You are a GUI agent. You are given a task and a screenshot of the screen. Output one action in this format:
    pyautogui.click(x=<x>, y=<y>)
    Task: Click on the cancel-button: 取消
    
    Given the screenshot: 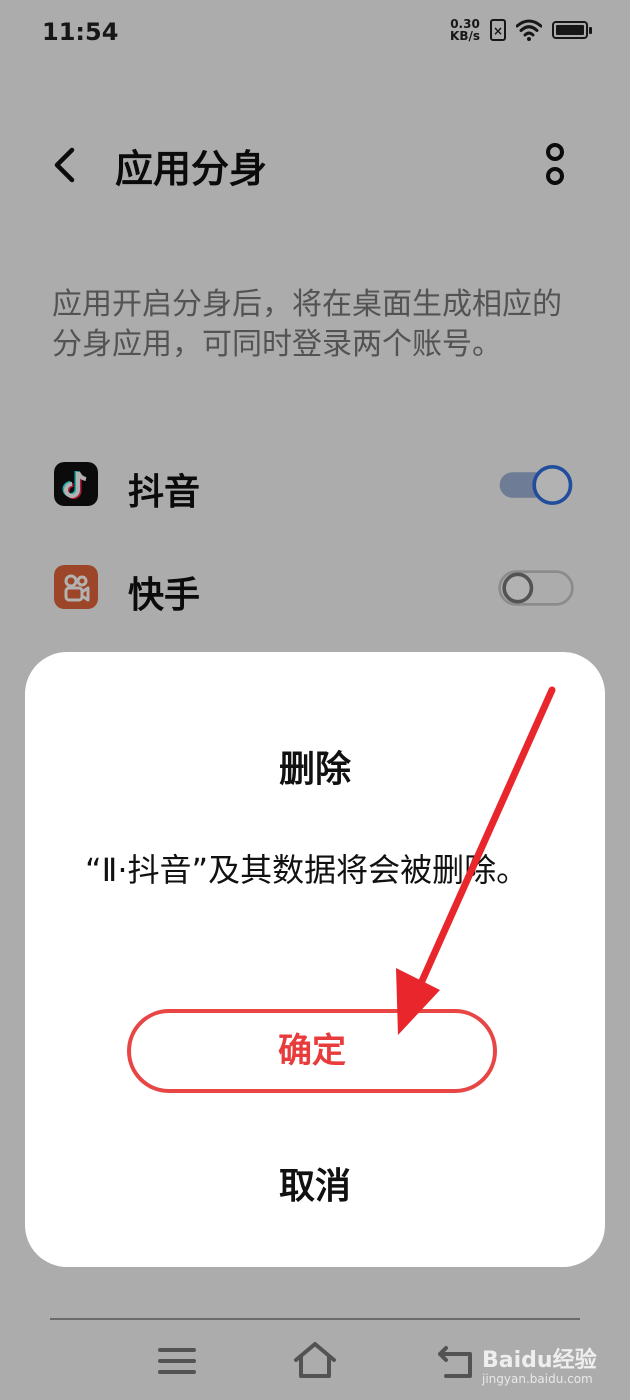 What is the action you would take?
    pyautogui.click(x=315, y=1187)
    